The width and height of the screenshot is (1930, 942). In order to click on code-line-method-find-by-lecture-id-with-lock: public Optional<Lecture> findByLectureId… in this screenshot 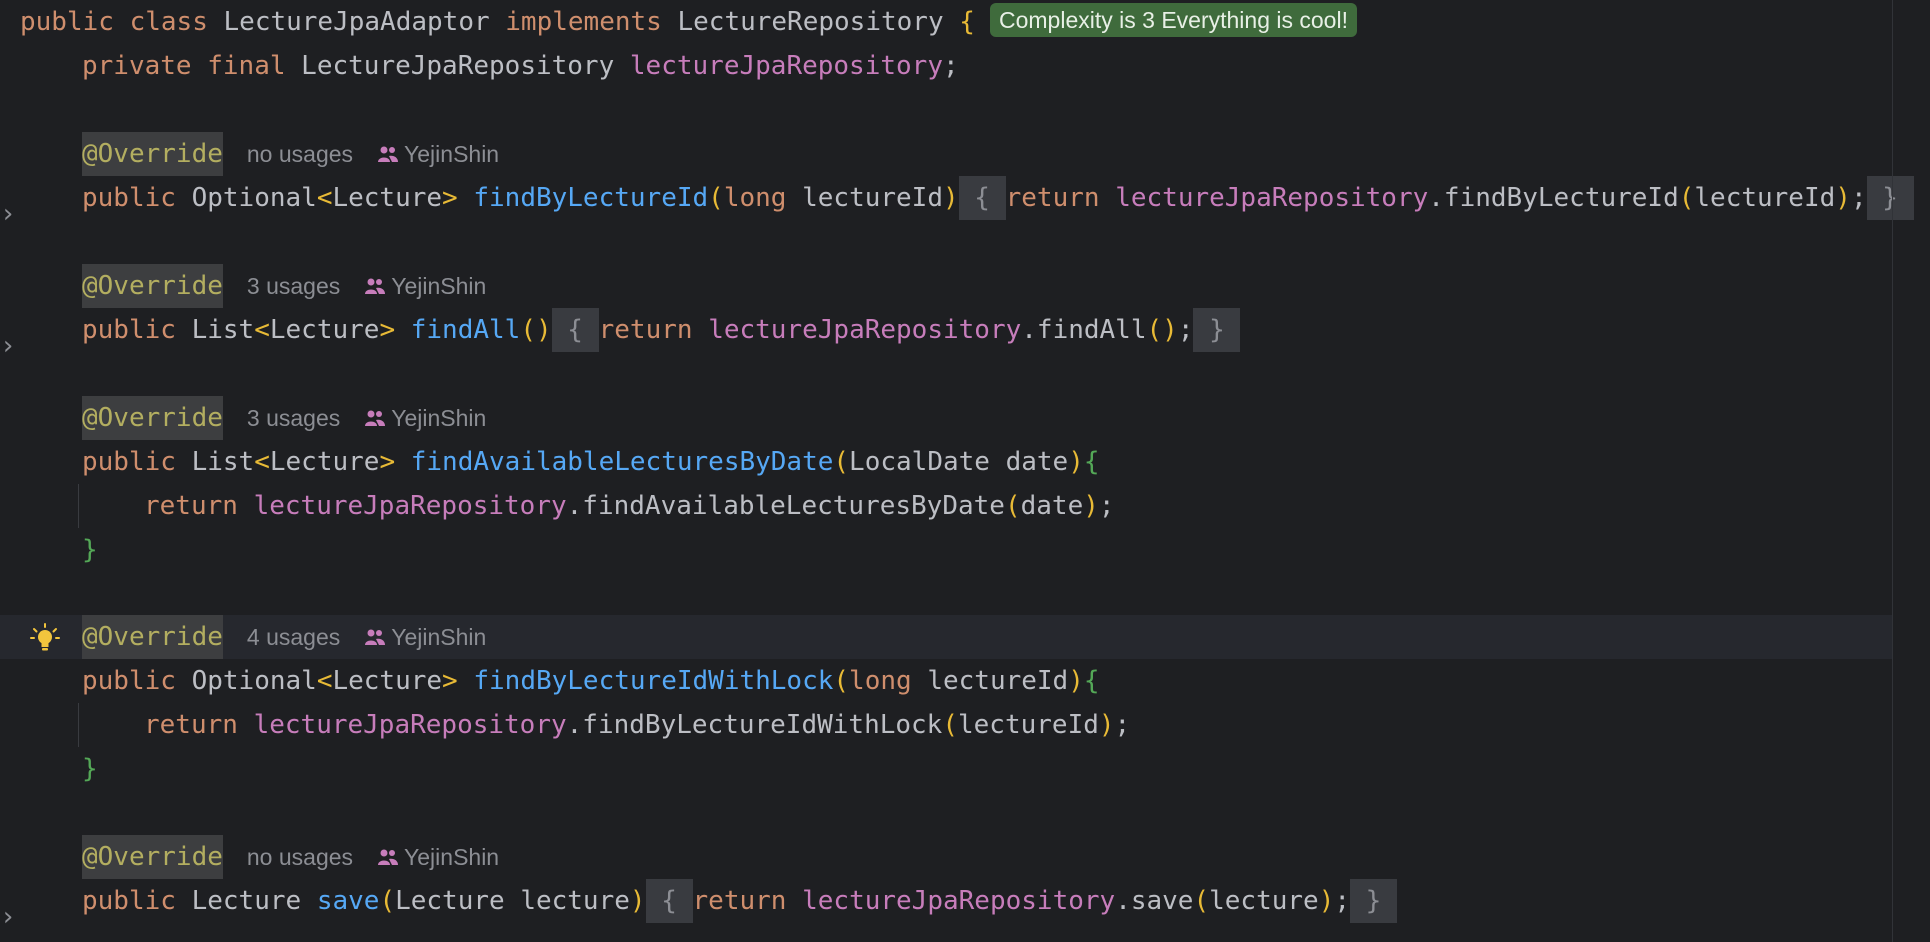, I will do `click(946, 681)`.